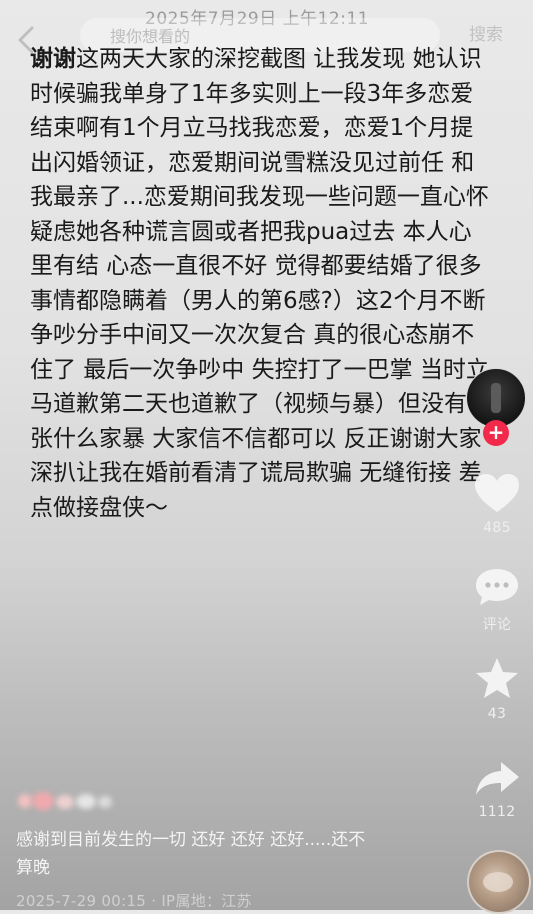 The width and height of the screenshot is (533, 914). What do you see at coordinates (134, 901) in the screenshot?
I see `post-meta: 2025-7-29 00:15 · IP属地：江苏` at bounding box center [134, 901].